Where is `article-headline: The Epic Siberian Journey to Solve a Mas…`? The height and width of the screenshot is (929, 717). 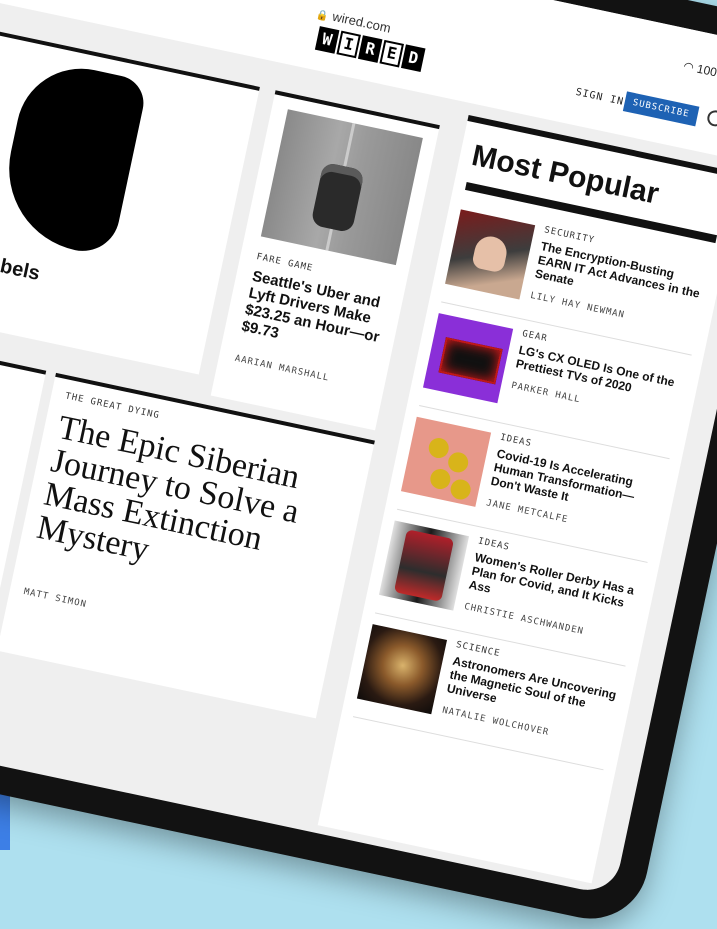 article-headline: The Epic Siberian Journey to Solve a Mas… is located at coordinates (195, 507).